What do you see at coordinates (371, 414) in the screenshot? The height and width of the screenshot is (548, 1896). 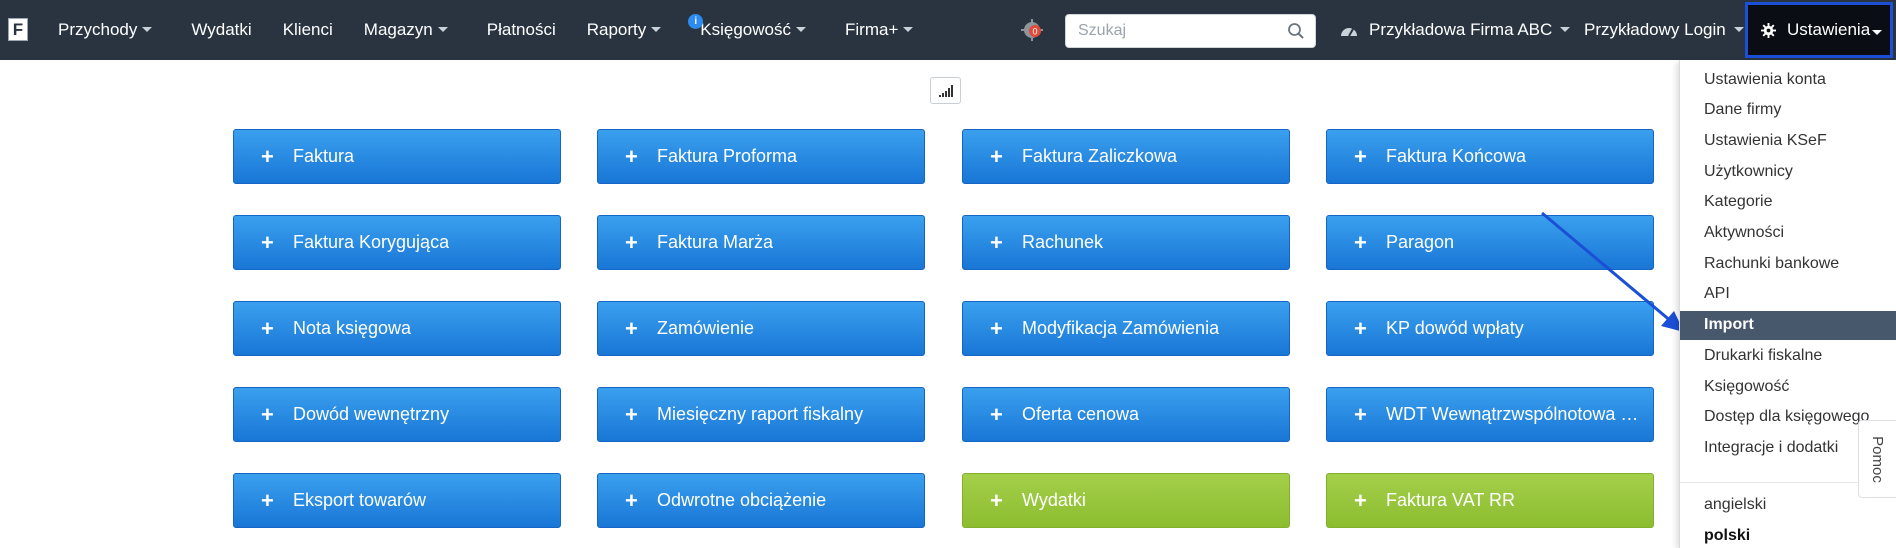 I see `tile-label: Dowód wewnętrzny` at bounding box center [371, 414].